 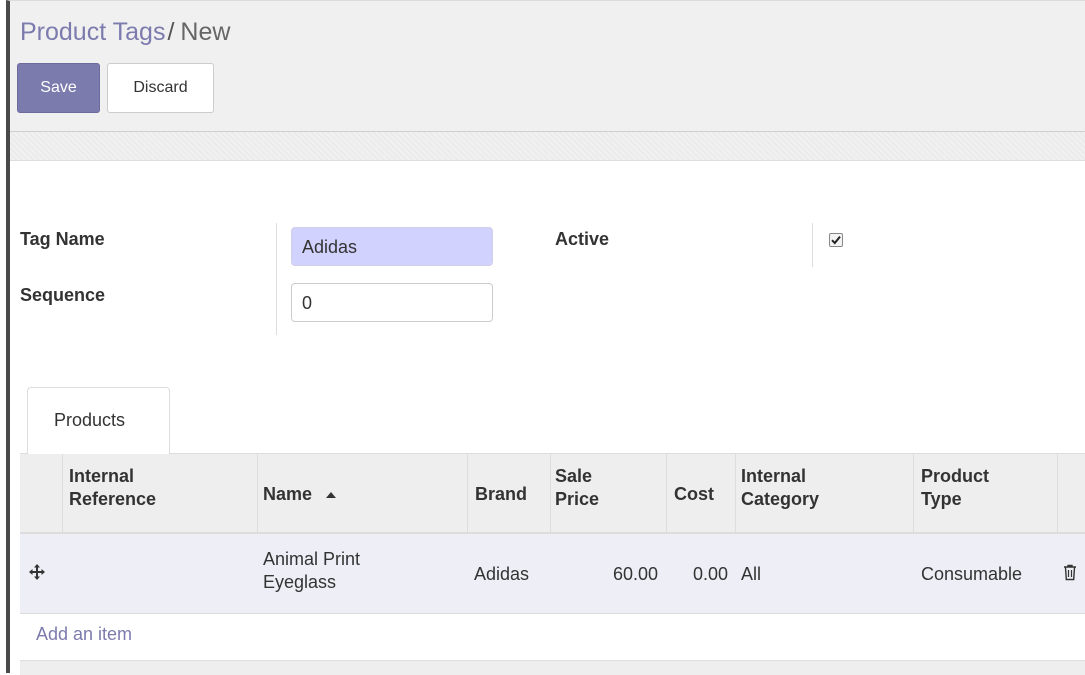 What do you see at coordinates (288, 494) in the screenshot?
I see `column-label: Name` at bounding box center [288, 494].